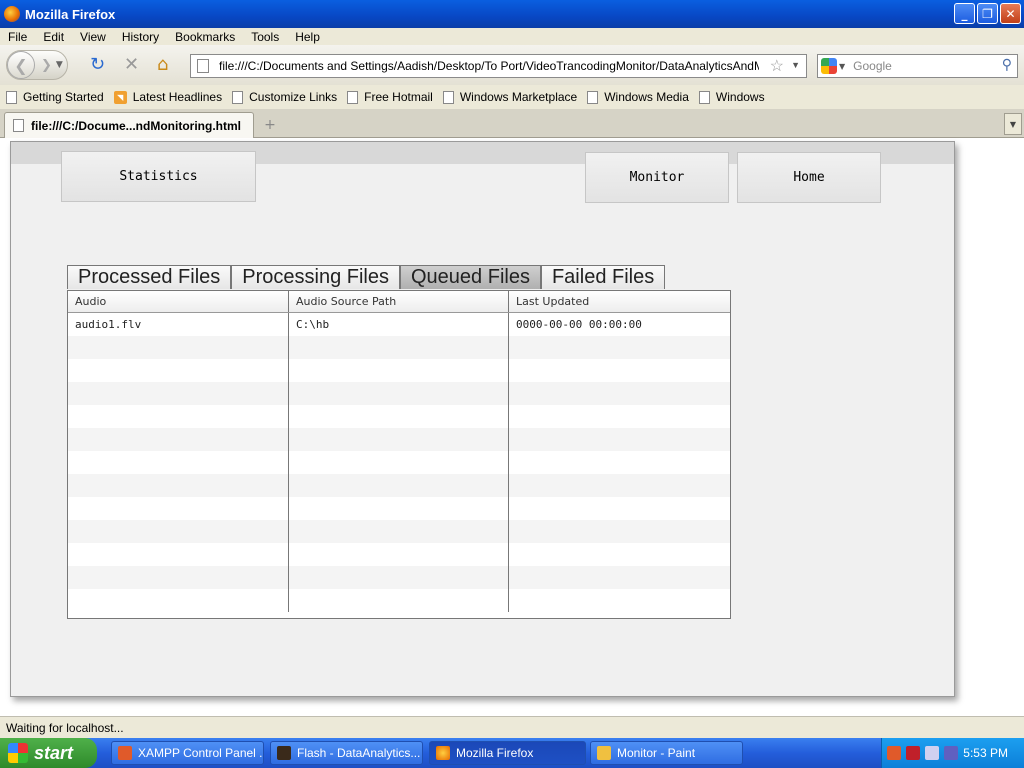 This screenshot has width=1024, height=768. Describe the element at coordinates (315, 277) in the screenshot. I see `tab-processing-files: Processing Files` at that location.